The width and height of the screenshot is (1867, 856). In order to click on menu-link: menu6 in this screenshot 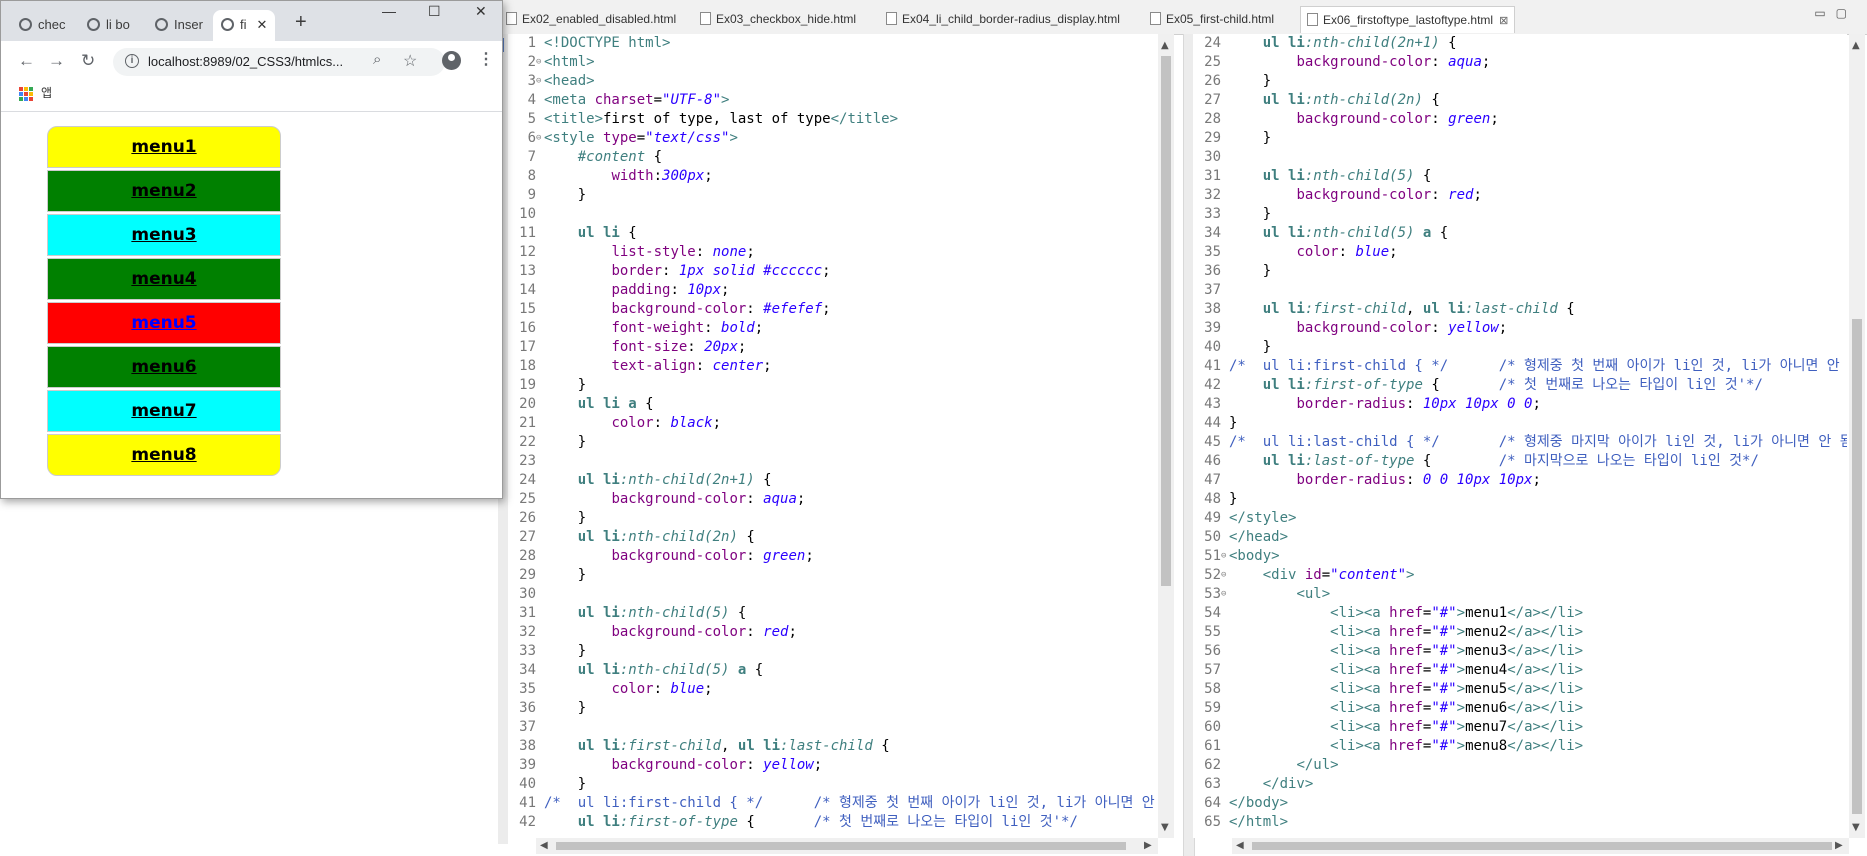, I will do `click(163, 367)`.